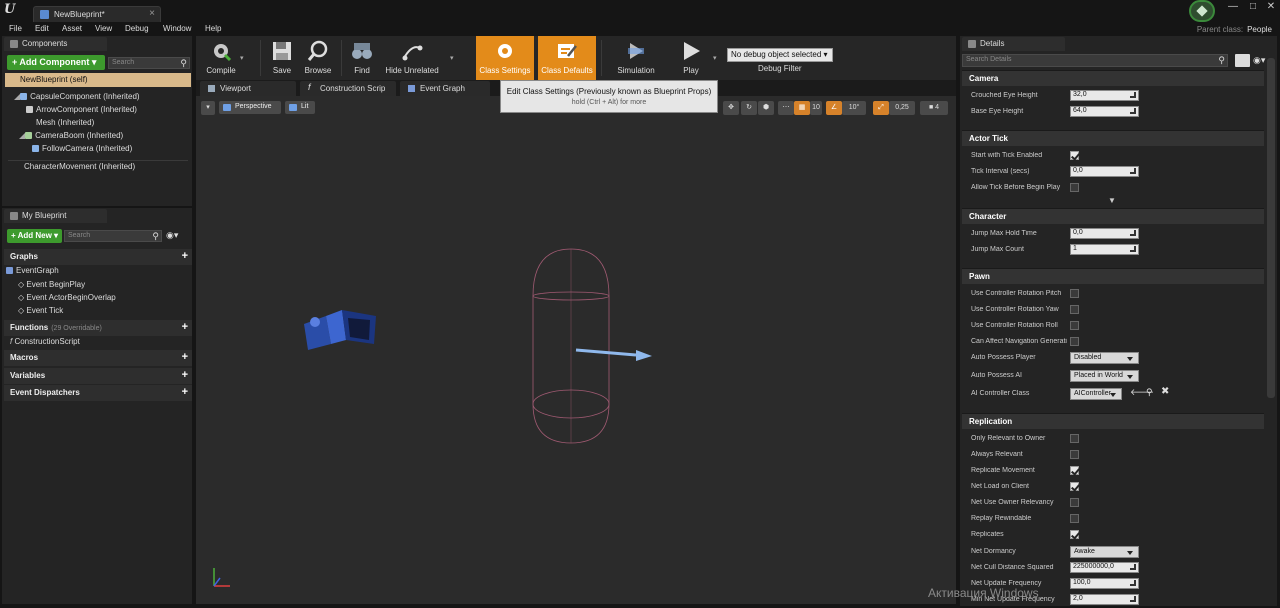 Image resolution: width=1280 pixels, height=608 pixels. What do you see at coordinates (98, 80) in the screenshot?
I see `tree-row-selected: NewBlueprint (self)` at bounding box center [98, 80].